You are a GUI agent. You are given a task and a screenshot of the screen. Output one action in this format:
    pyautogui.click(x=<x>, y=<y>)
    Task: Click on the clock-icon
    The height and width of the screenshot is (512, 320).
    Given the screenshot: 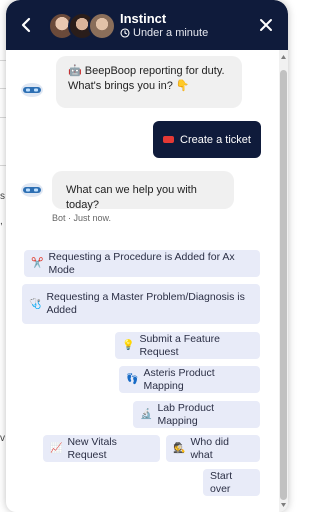 What is the action you would take?
    pyautogui.click(x=125, y=33)
    